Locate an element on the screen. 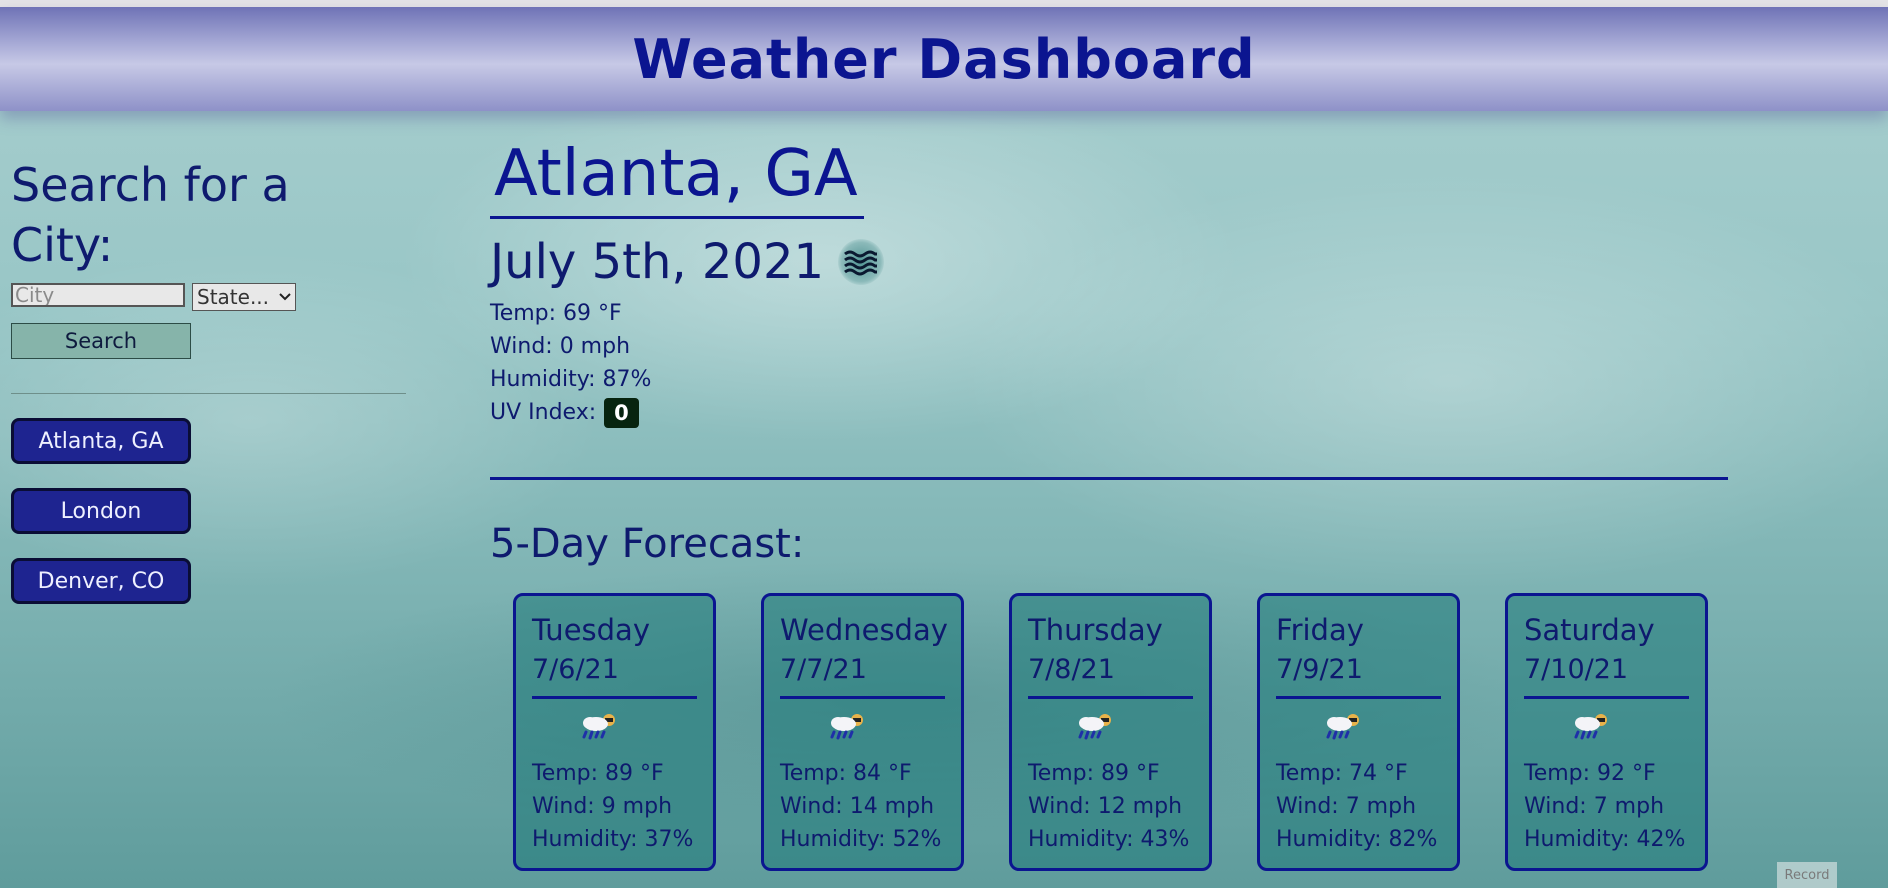 The image size is (1888, 888). uv-index-row: UV Index: 0 is located at coordinates (1110, 412).